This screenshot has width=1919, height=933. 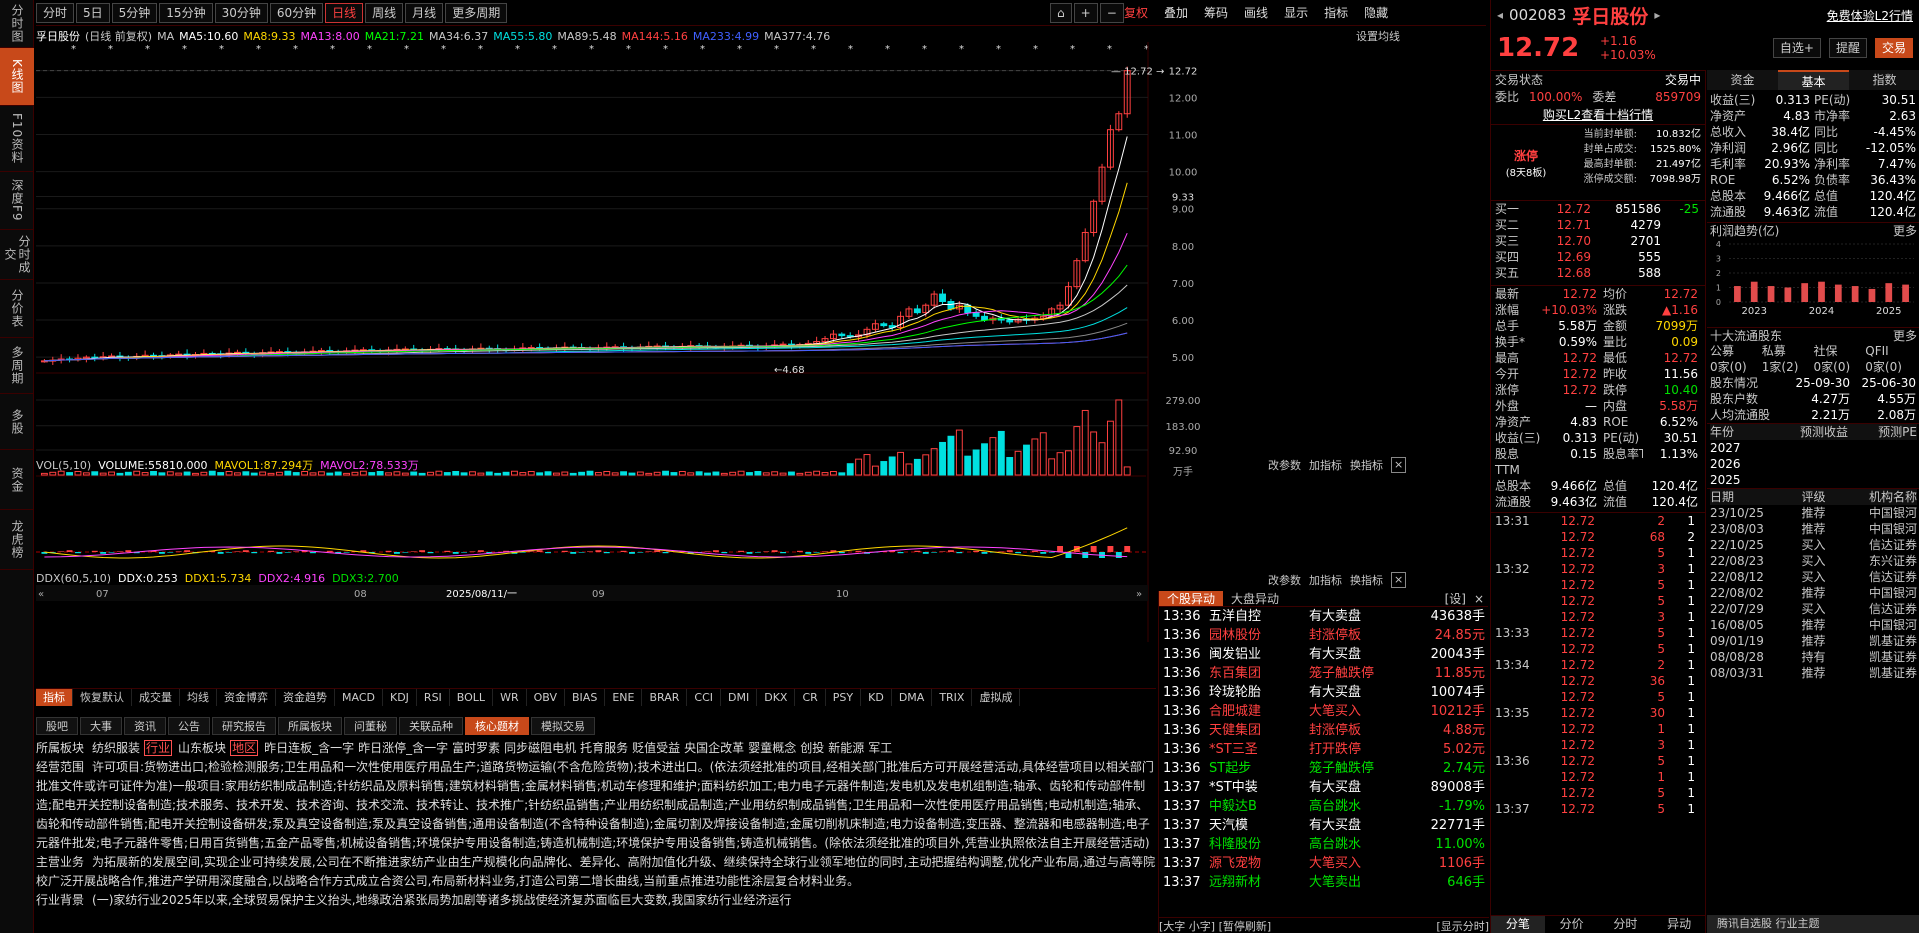 I want to click on f10-tab-8: 核心题材, so click(x=497, y=726).